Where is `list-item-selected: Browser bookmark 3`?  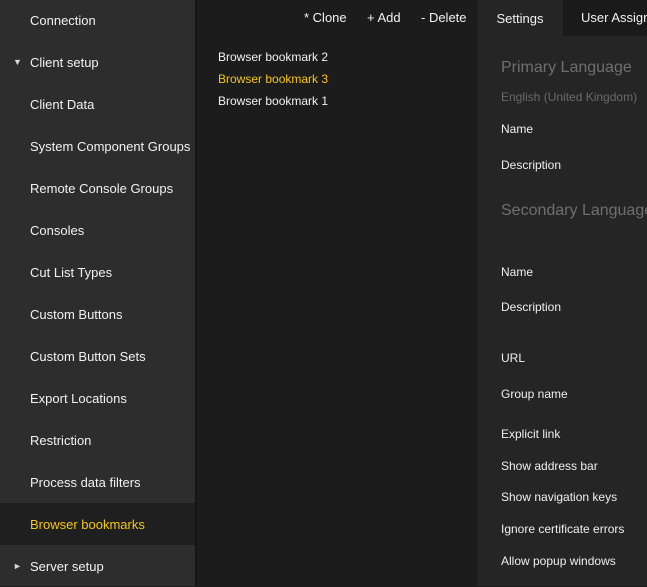
list-item-selected: Browser bookmark 3 is located at coordinates (273, 79).